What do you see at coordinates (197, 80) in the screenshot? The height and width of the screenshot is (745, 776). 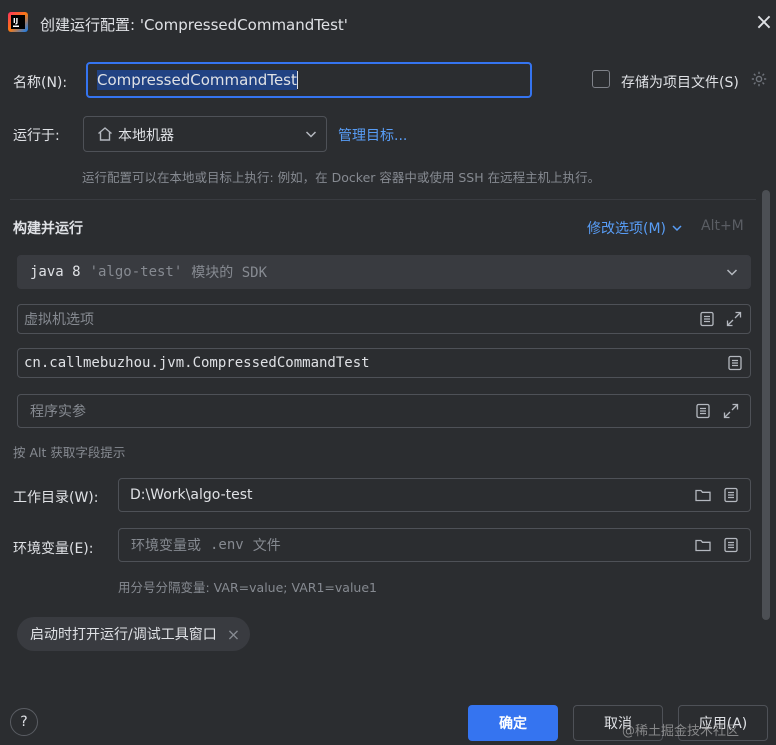 I see `name-input-value: CompressedCommandTest` at bounding box center [197, 80].